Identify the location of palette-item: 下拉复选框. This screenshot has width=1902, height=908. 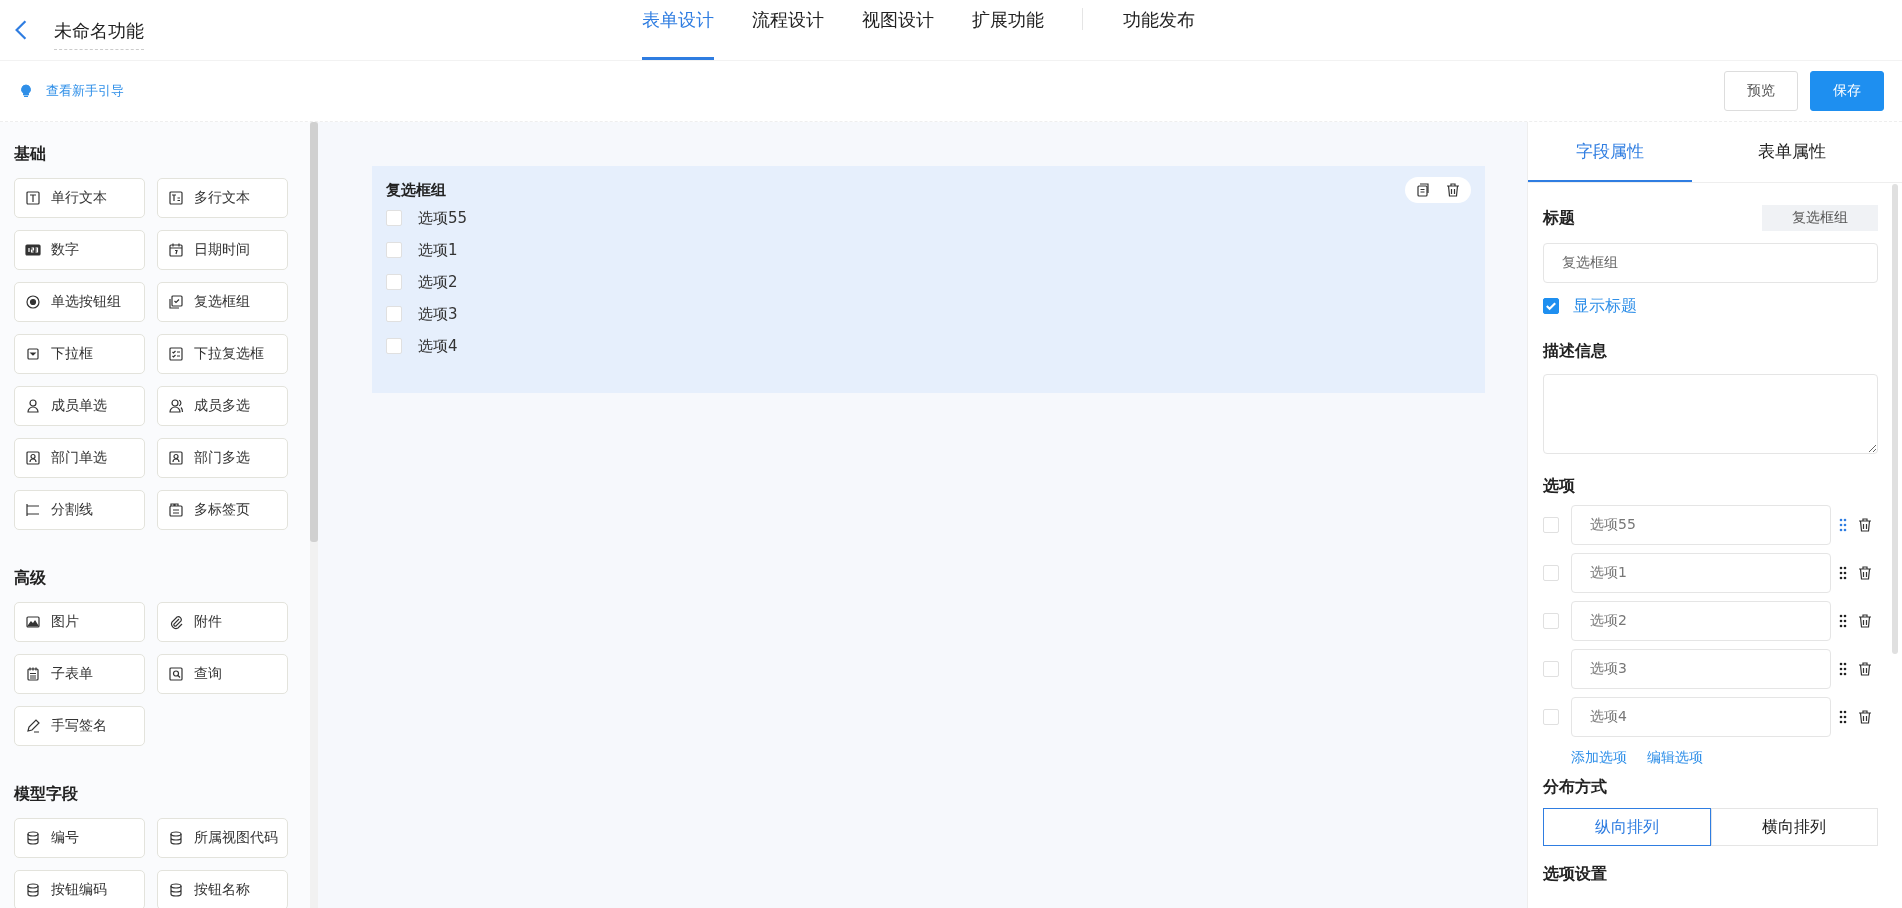
(222, 354).